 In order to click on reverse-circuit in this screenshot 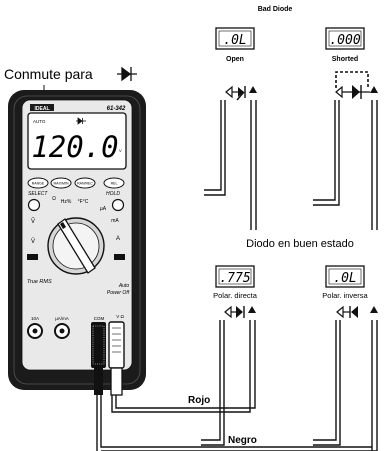, I will do `click(345, 385)`.